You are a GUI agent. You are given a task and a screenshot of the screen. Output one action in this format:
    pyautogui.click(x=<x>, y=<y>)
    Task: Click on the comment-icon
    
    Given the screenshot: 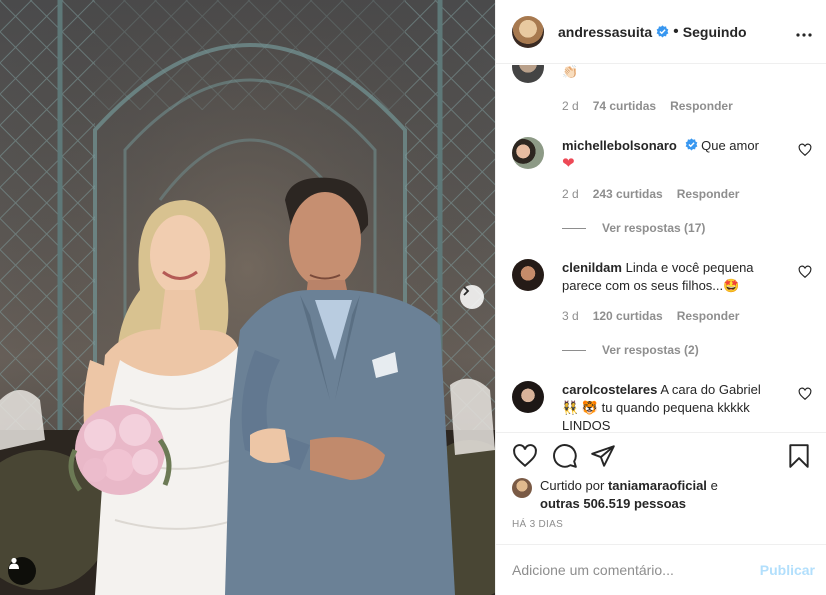 What is the action you would take?
    pyautogui.click(x=565, y=456)
    